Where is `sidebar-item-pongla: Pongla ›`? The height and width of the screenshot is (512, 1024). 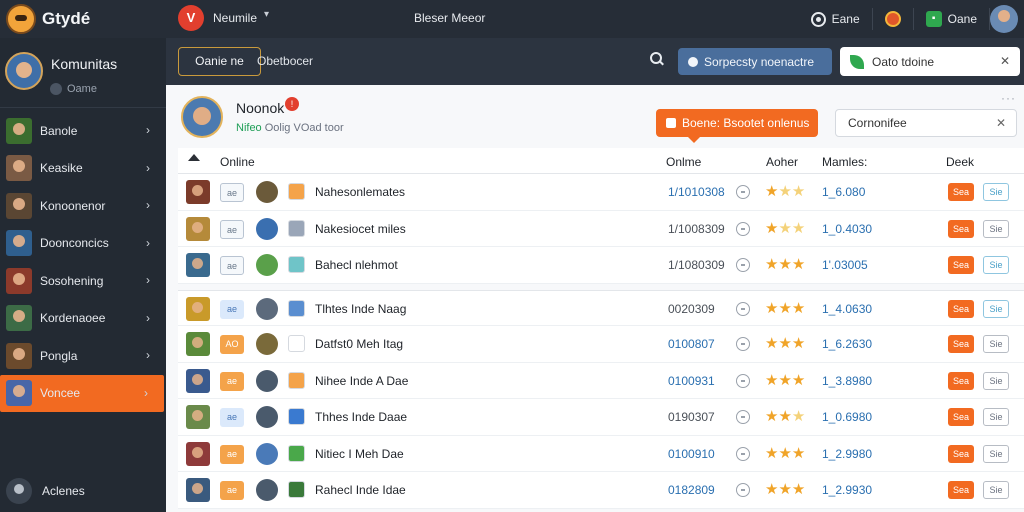 sidebar-item-pongla: Pongla › is located at coordinates (83, 356).